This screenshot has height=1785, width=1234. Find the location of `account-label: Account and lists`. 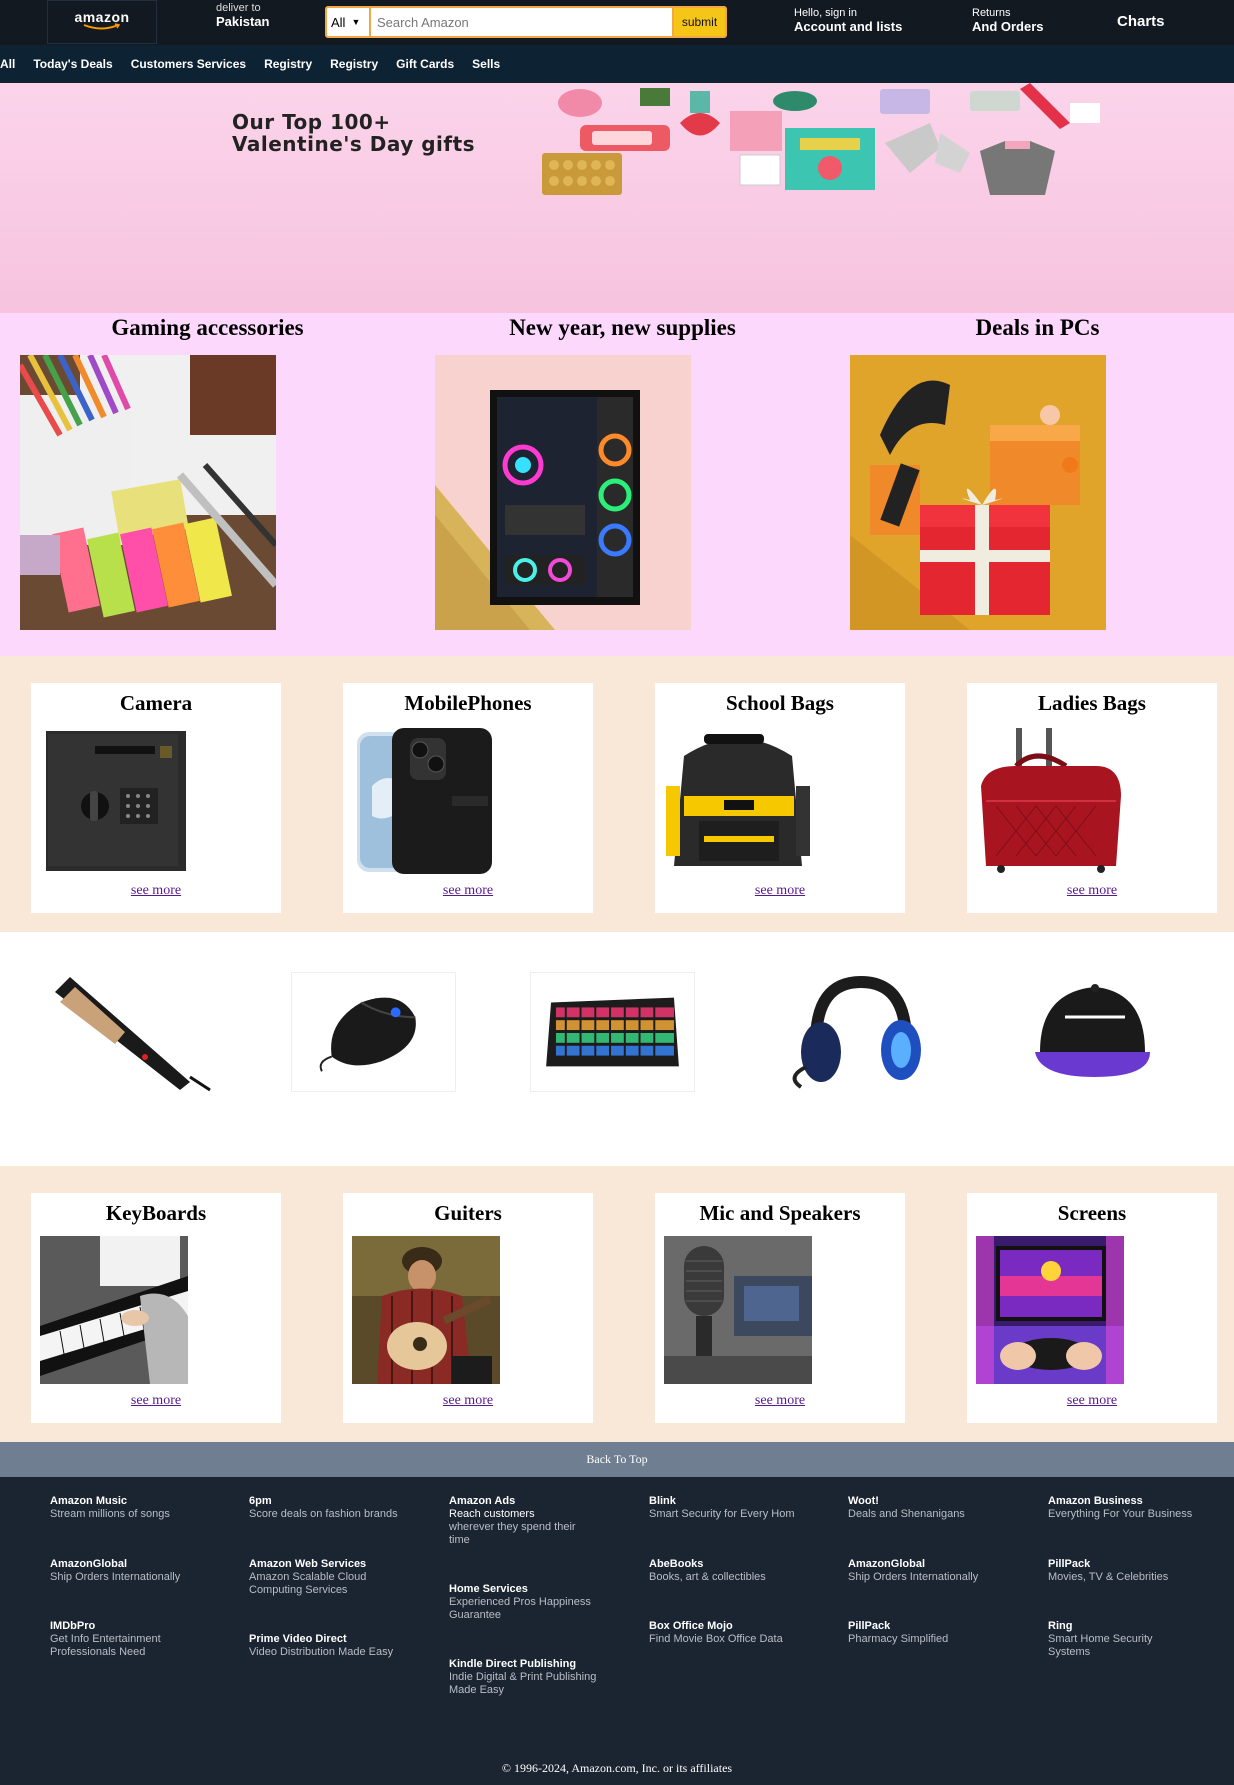

account-label: Account and lists is located at coordinates (848, 26).